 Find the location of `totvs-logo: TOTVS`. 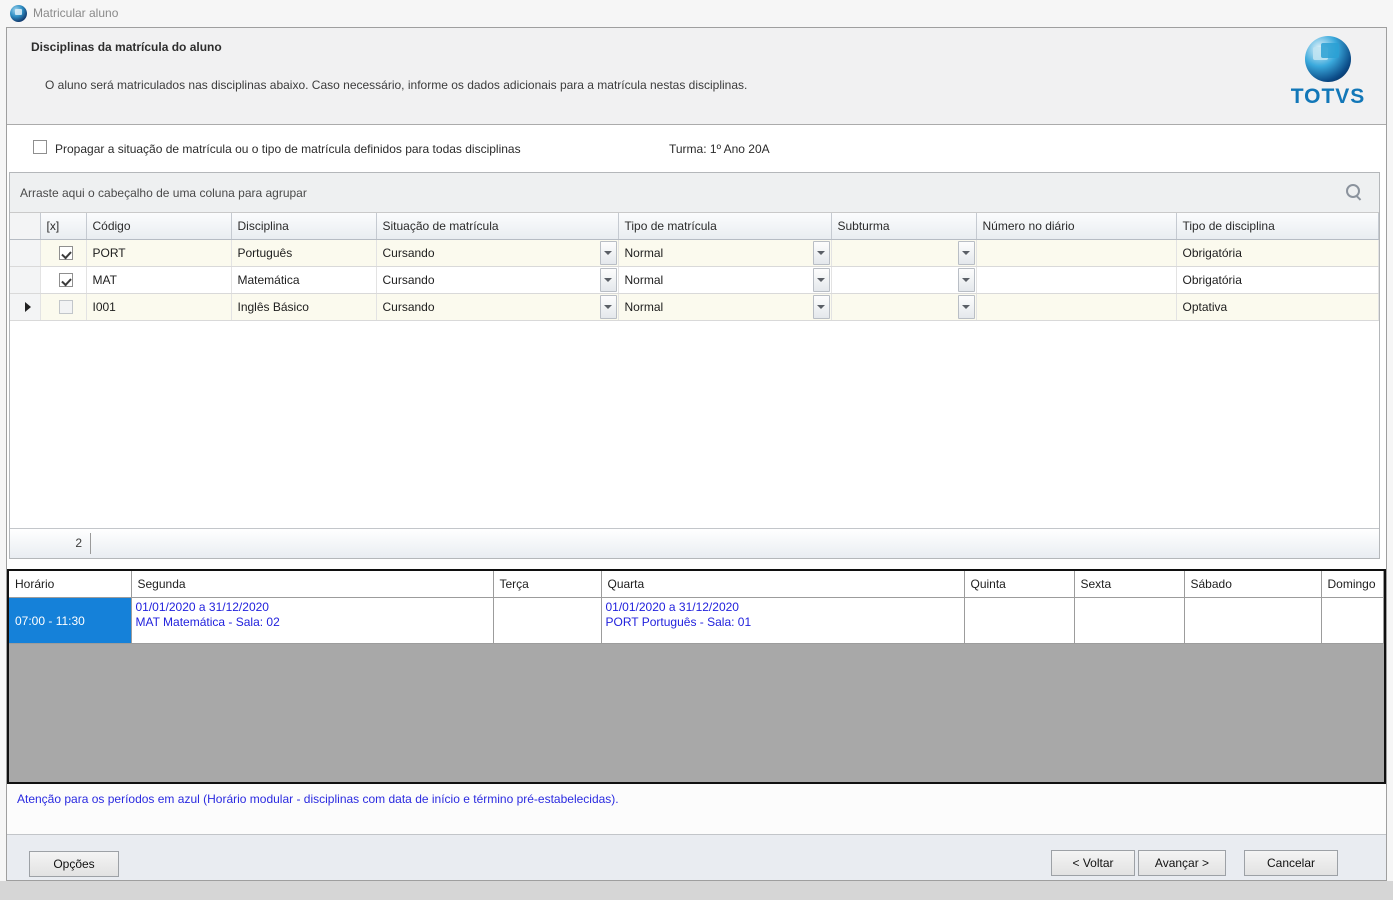

totvs-logo: TOTVS is located at coordinates (1328, 77).